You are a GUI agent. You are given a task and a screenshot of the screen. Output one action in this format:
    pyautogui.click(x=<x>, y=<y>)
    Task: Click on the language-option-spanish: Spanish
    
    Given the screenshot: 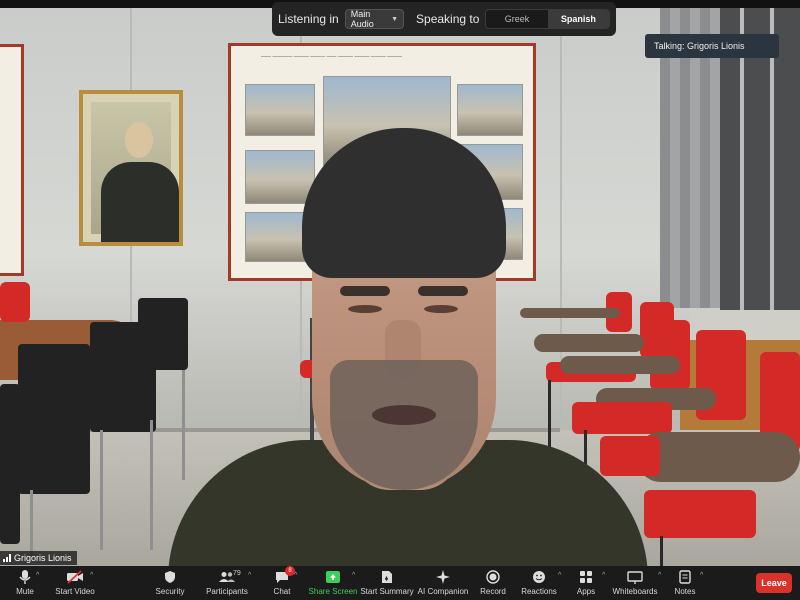 What is the action you would take?
    pyautogui.click(x=578, y=19)
    